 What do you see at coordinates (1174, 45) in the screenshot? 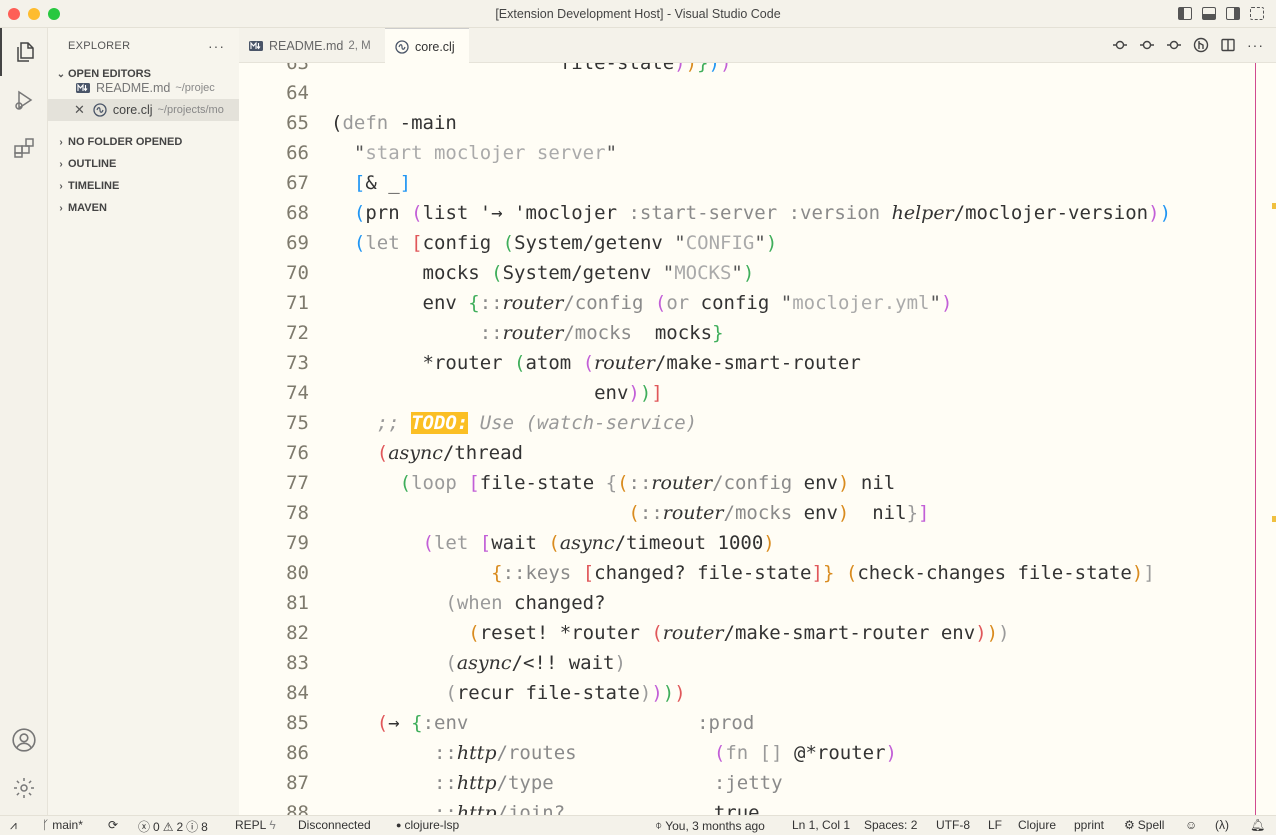
I see `go-forward-change-icon` at bounding box center [1174, 45].